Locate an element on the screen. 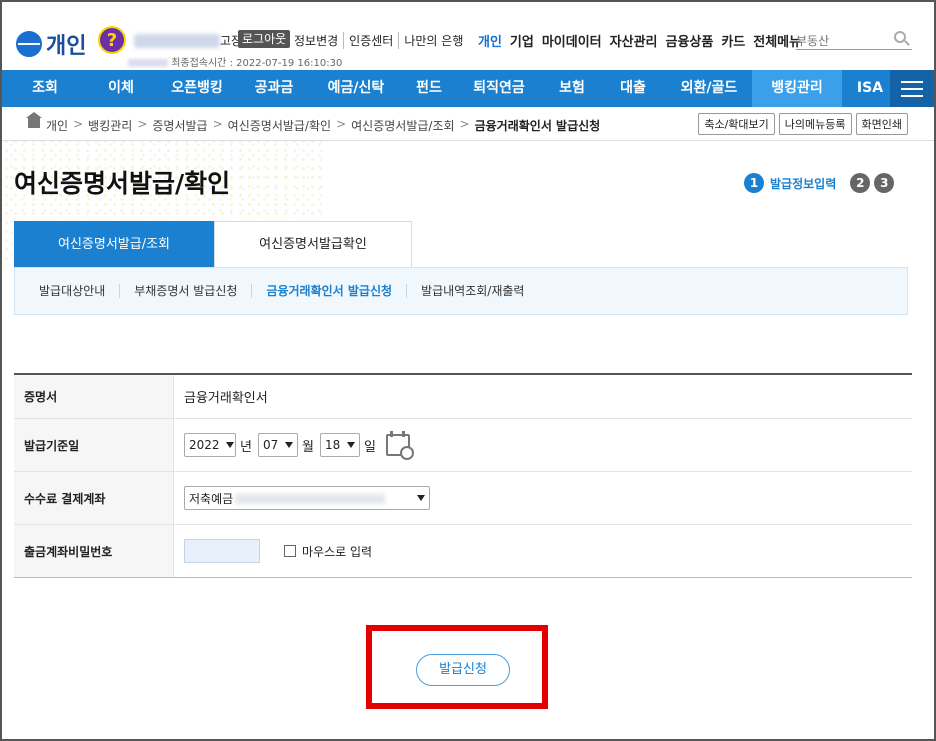  month-unit: 월 is located at coordinates (307, 447).